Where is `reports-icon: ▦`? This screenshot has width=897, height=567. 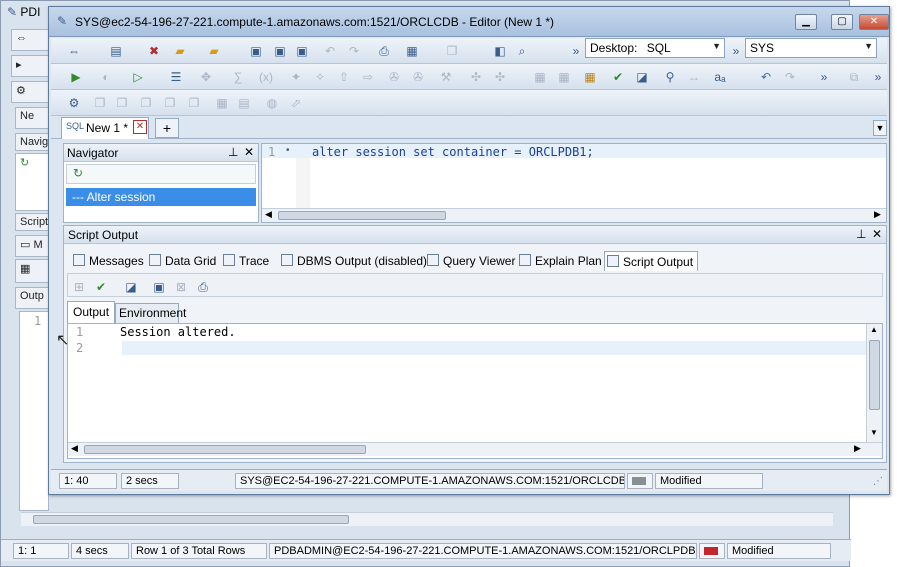
reports-icon: ▦ is located at coordinates (412, 51).